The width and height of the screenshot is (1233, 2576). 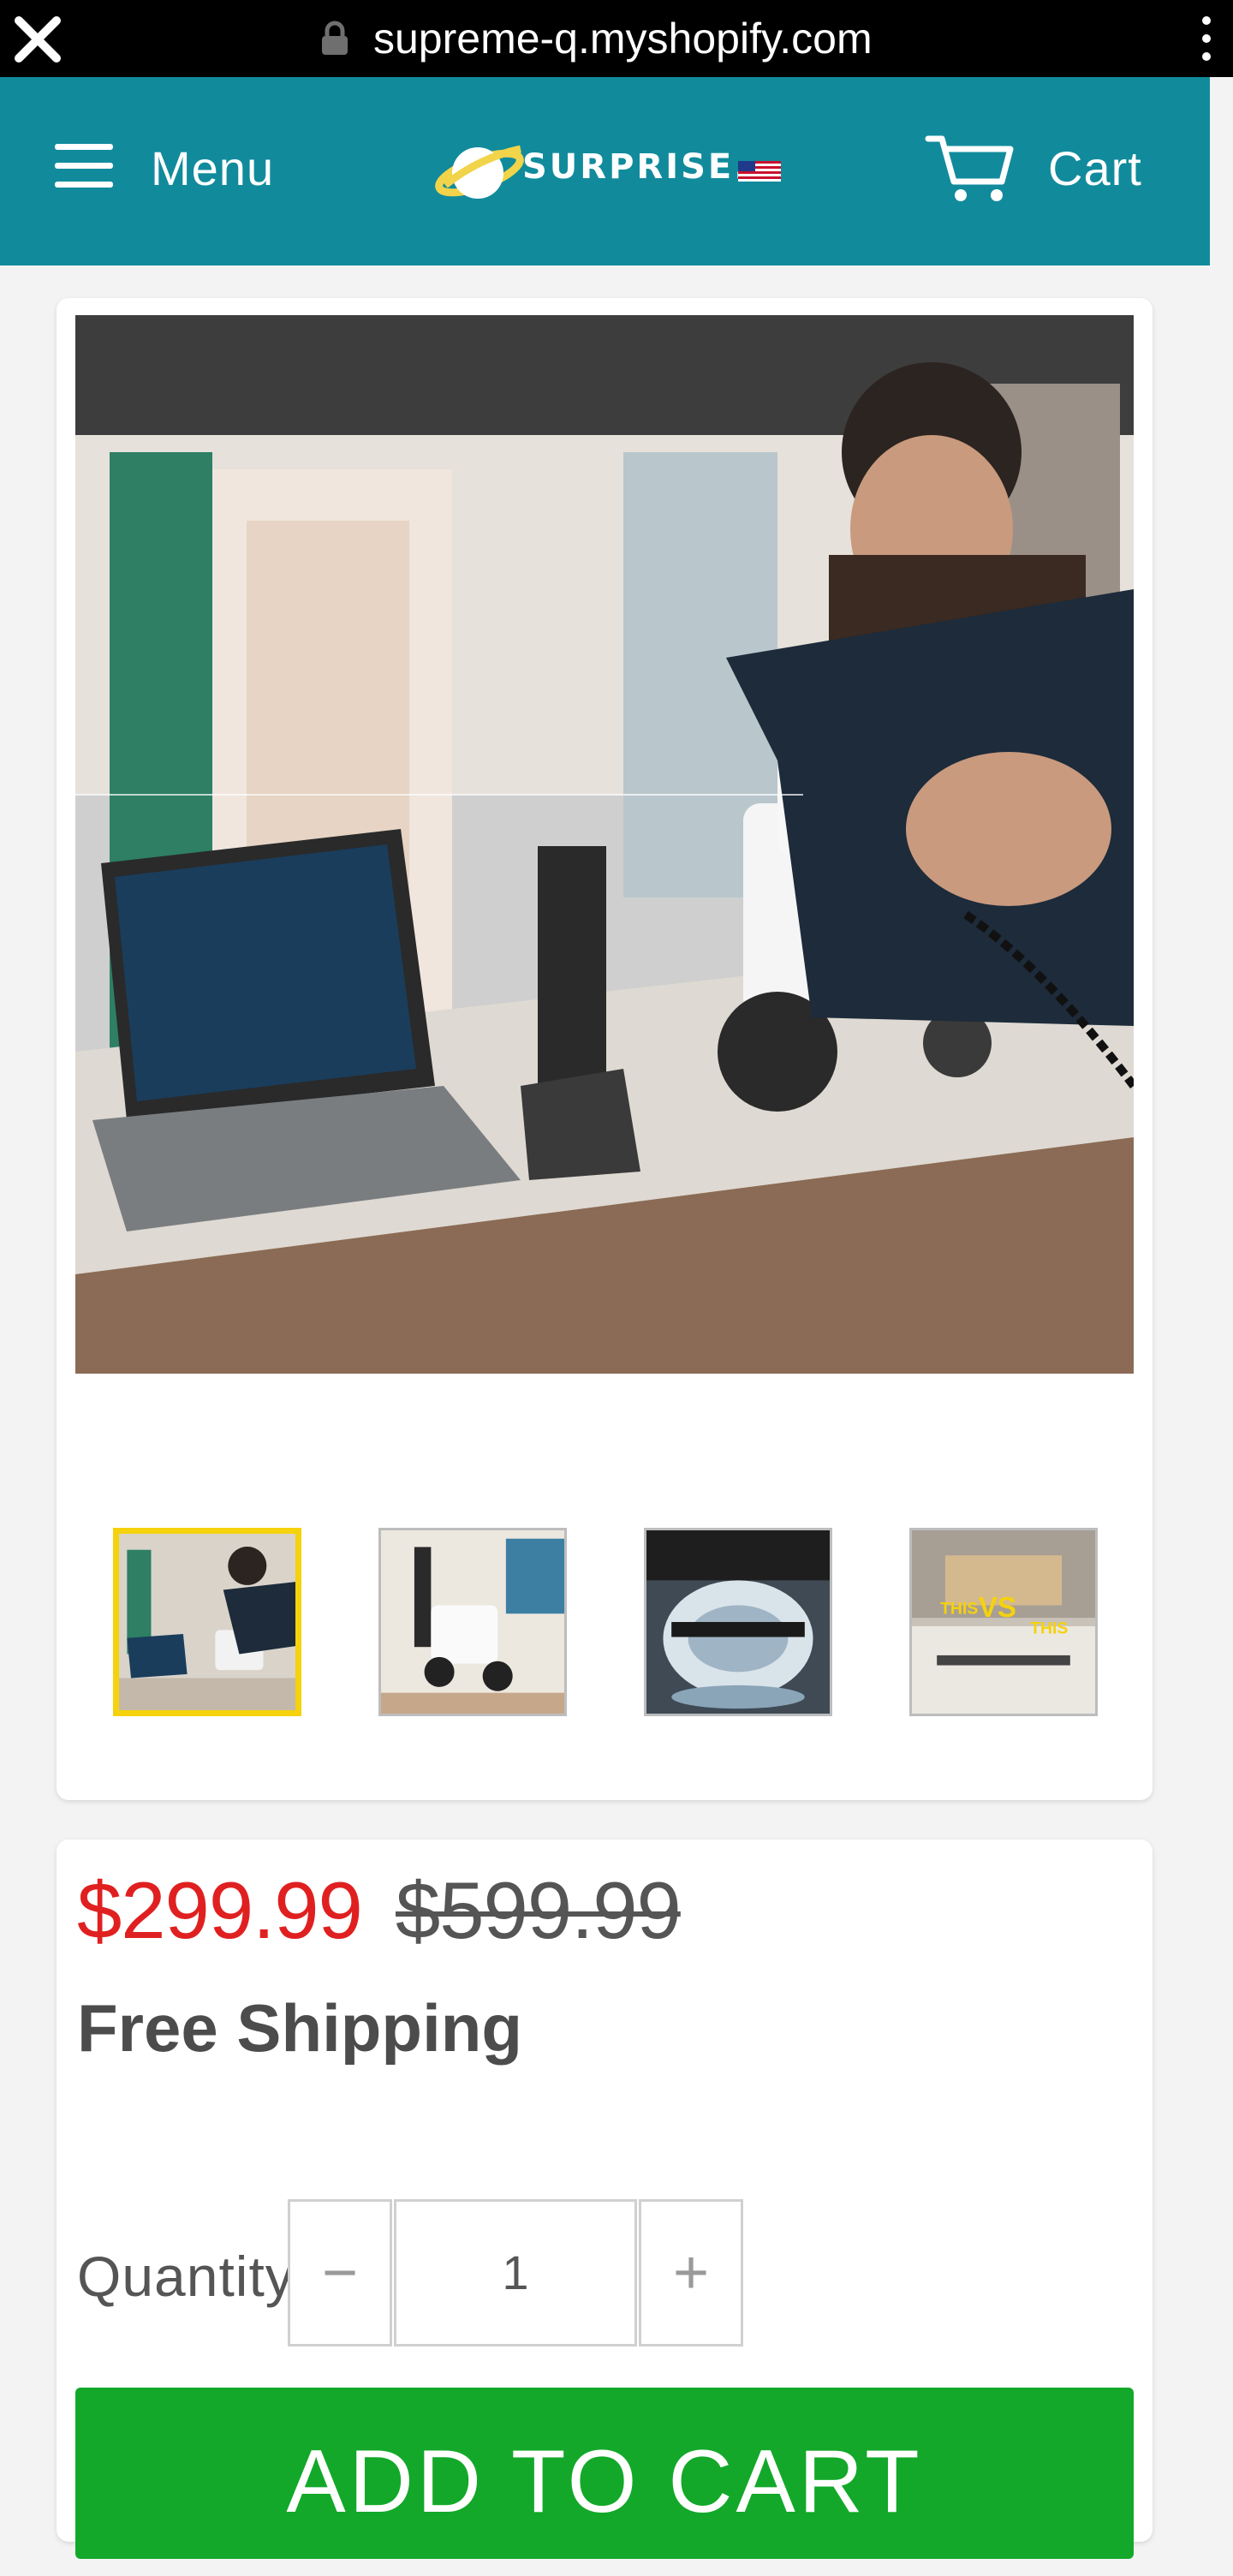 I want to click on store-logo: SURPRISE., so click(x=608, y=171).